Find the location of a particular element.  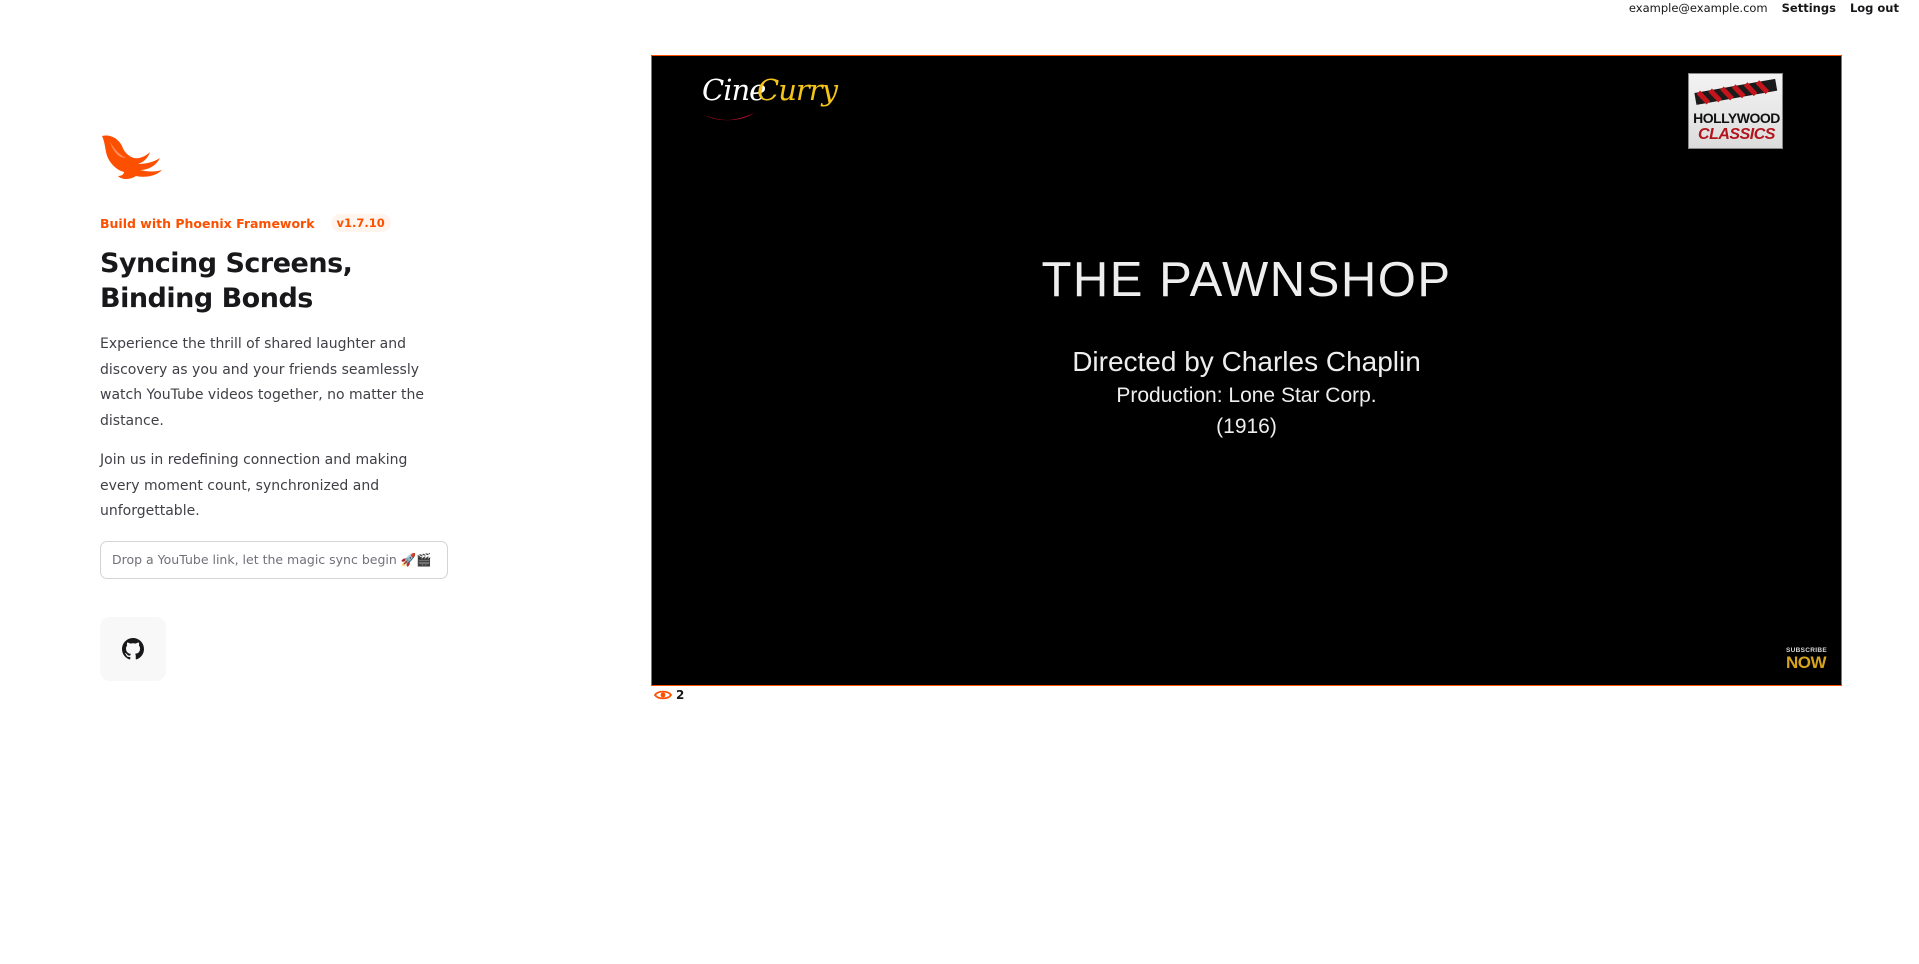

film-production: Production: Lone Star Corp. is located at coordinates (1246, 395).